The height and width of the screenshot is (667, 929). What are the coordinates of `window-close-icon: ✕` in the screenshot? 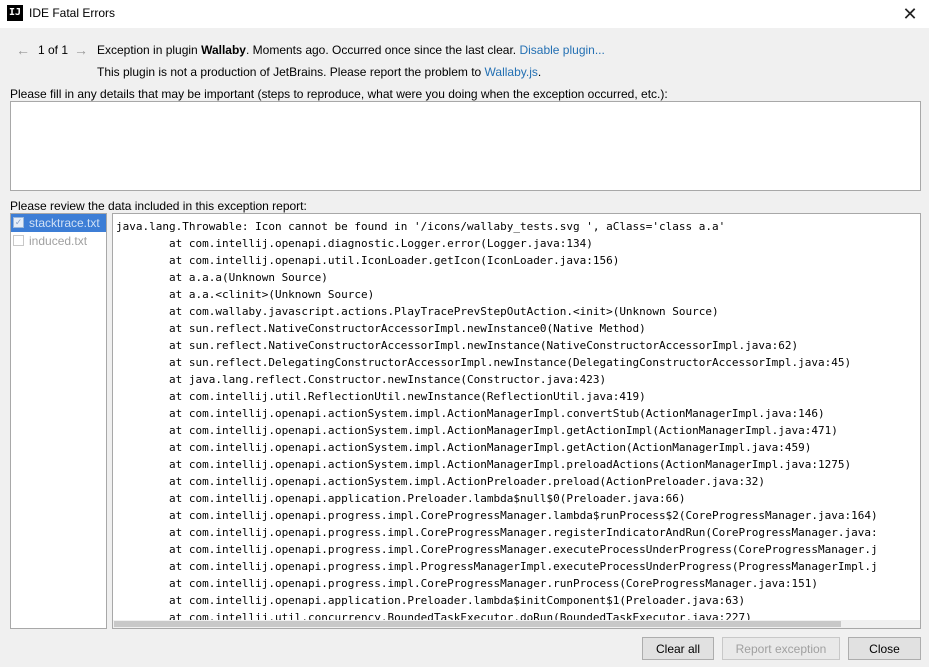 It's located at (910, 14).